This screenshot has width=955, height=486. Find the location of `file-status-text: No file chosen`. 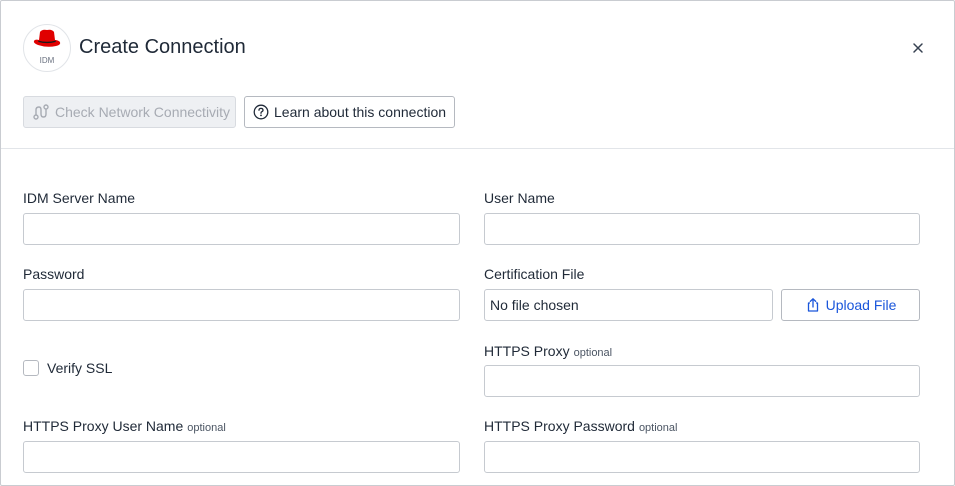

file-status-text: No file chosen is located at coordinates (534, 305).